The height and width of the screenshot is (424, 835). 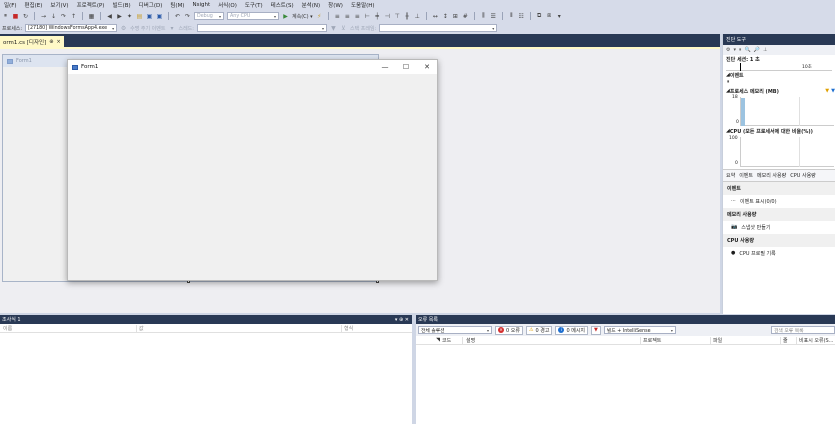 What do you see at coordinates (465, 16) in the screenshot?
I see `snap-grid-icon: #` at bounding box center [465, 16].